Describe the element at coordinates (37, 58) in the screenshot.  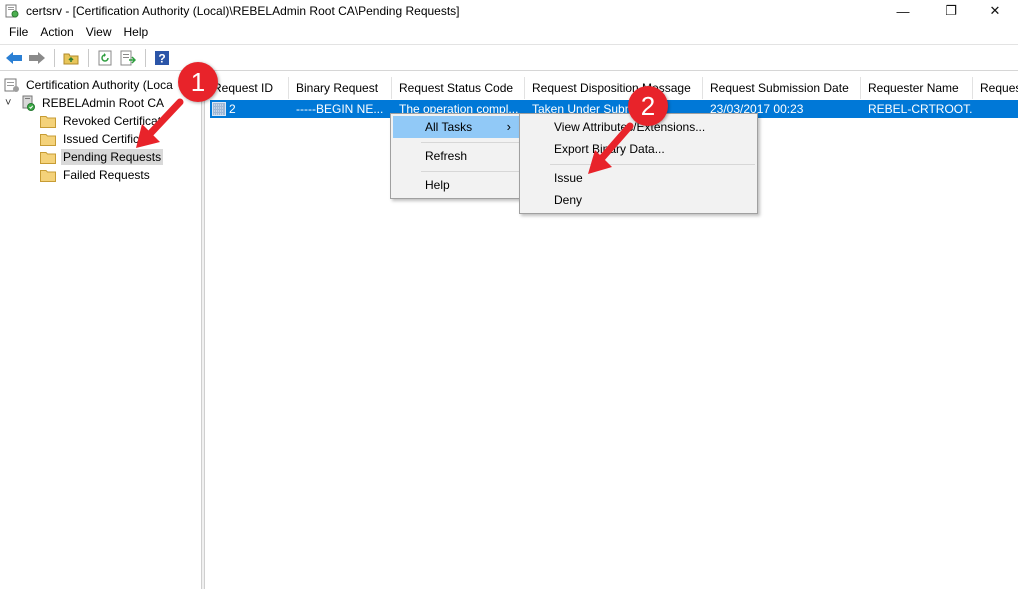
I see `forward-arrow-icon` at that location.